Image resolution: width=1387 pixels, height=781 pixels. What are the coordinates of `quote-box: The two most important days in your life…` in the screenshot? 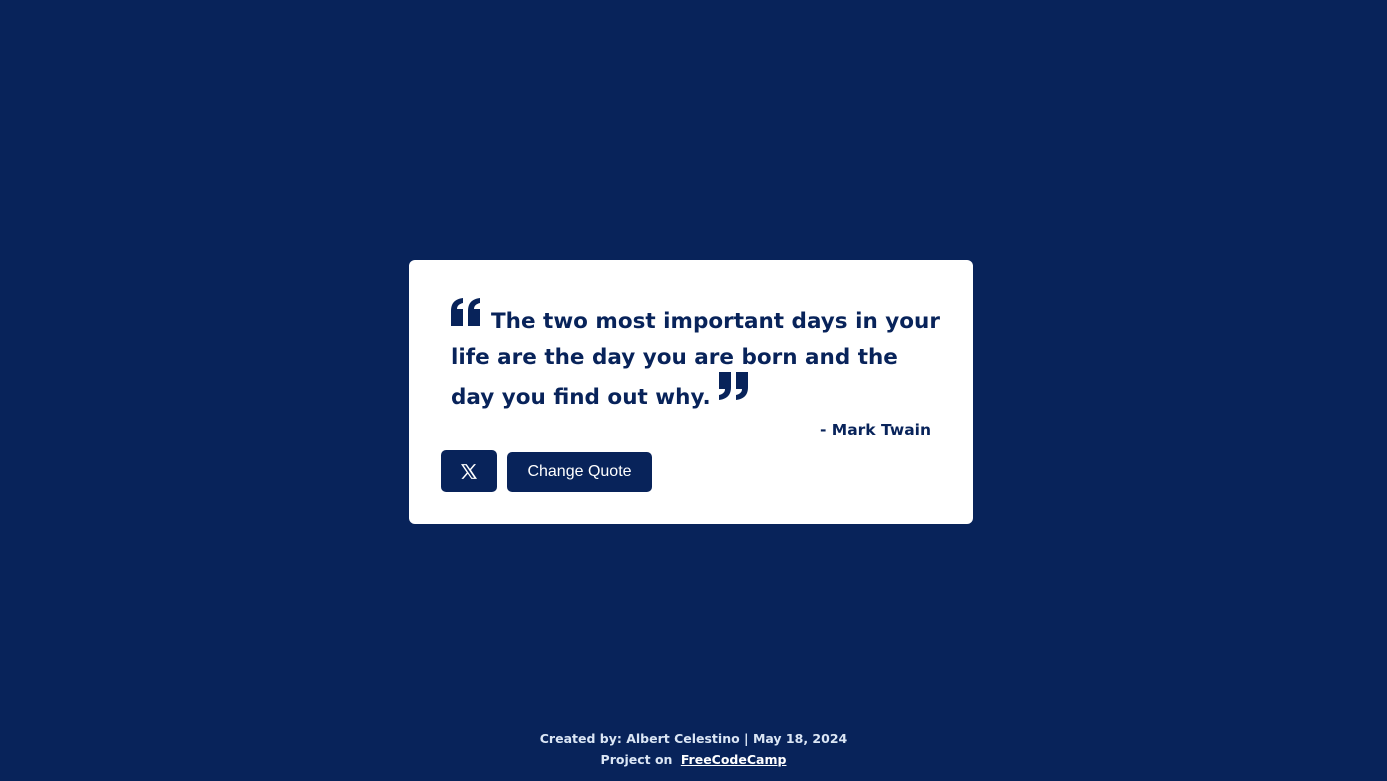 It's located at (691, 392).